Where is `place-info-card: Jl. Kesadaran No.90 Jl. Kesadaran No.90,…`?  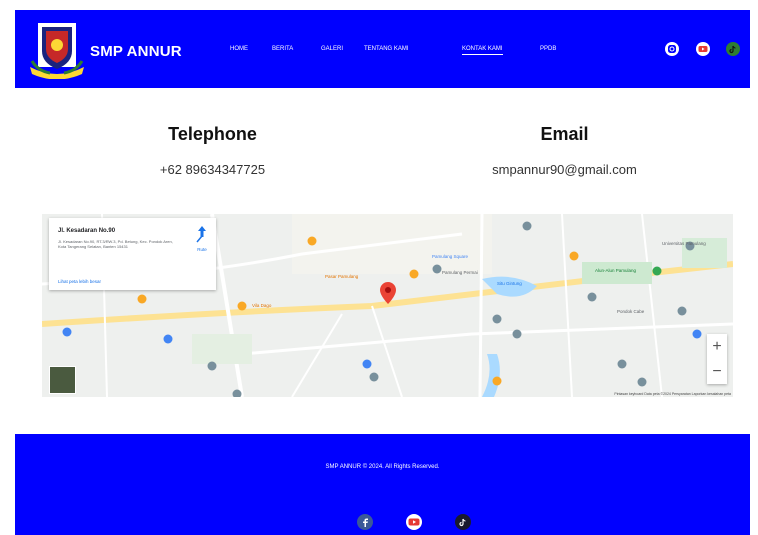 place-info-card: Jl. Kesadaran No.90 Jl. Kesadaran No.90,… is located at coordinates (132, 254).